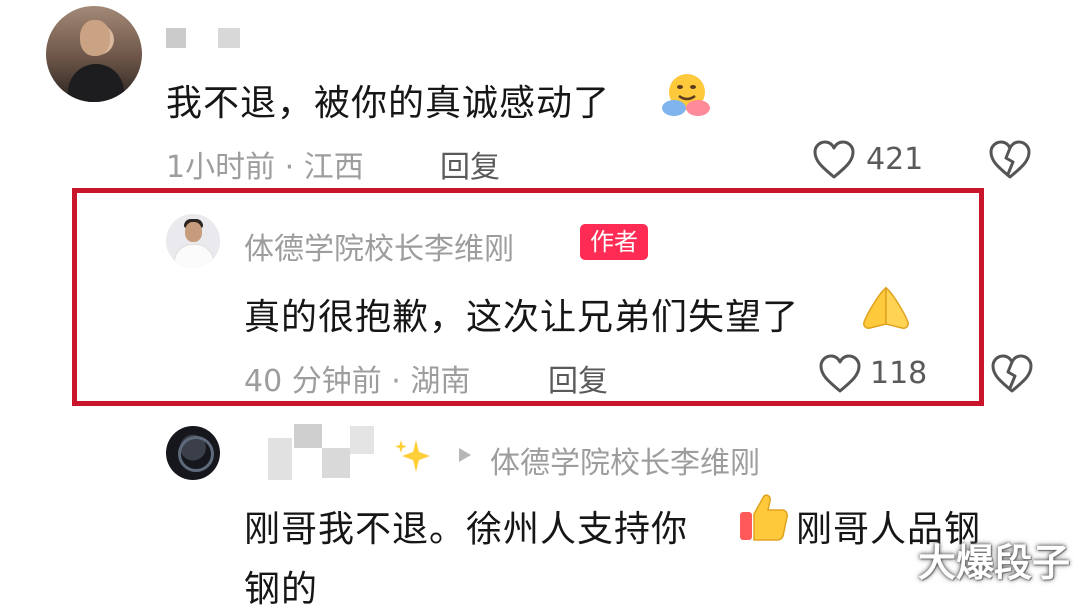 This screenshot has height=612, width=1080. Describe the element at coordinates (193, 241) in the screenshot. I see `author-avatar` at that location.